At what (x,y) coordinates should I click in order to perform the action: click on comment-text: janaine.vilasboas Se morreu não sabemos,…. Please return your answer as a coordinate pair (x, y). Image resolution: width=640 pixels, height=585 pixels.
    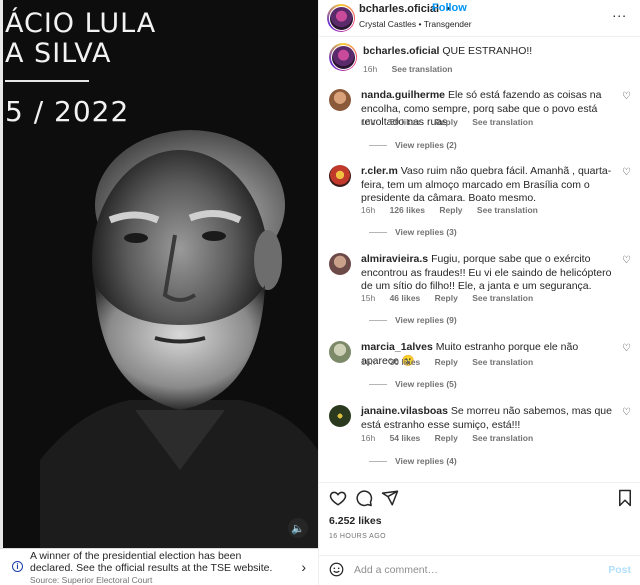
    Looking at the image, I should click on (490, 418).